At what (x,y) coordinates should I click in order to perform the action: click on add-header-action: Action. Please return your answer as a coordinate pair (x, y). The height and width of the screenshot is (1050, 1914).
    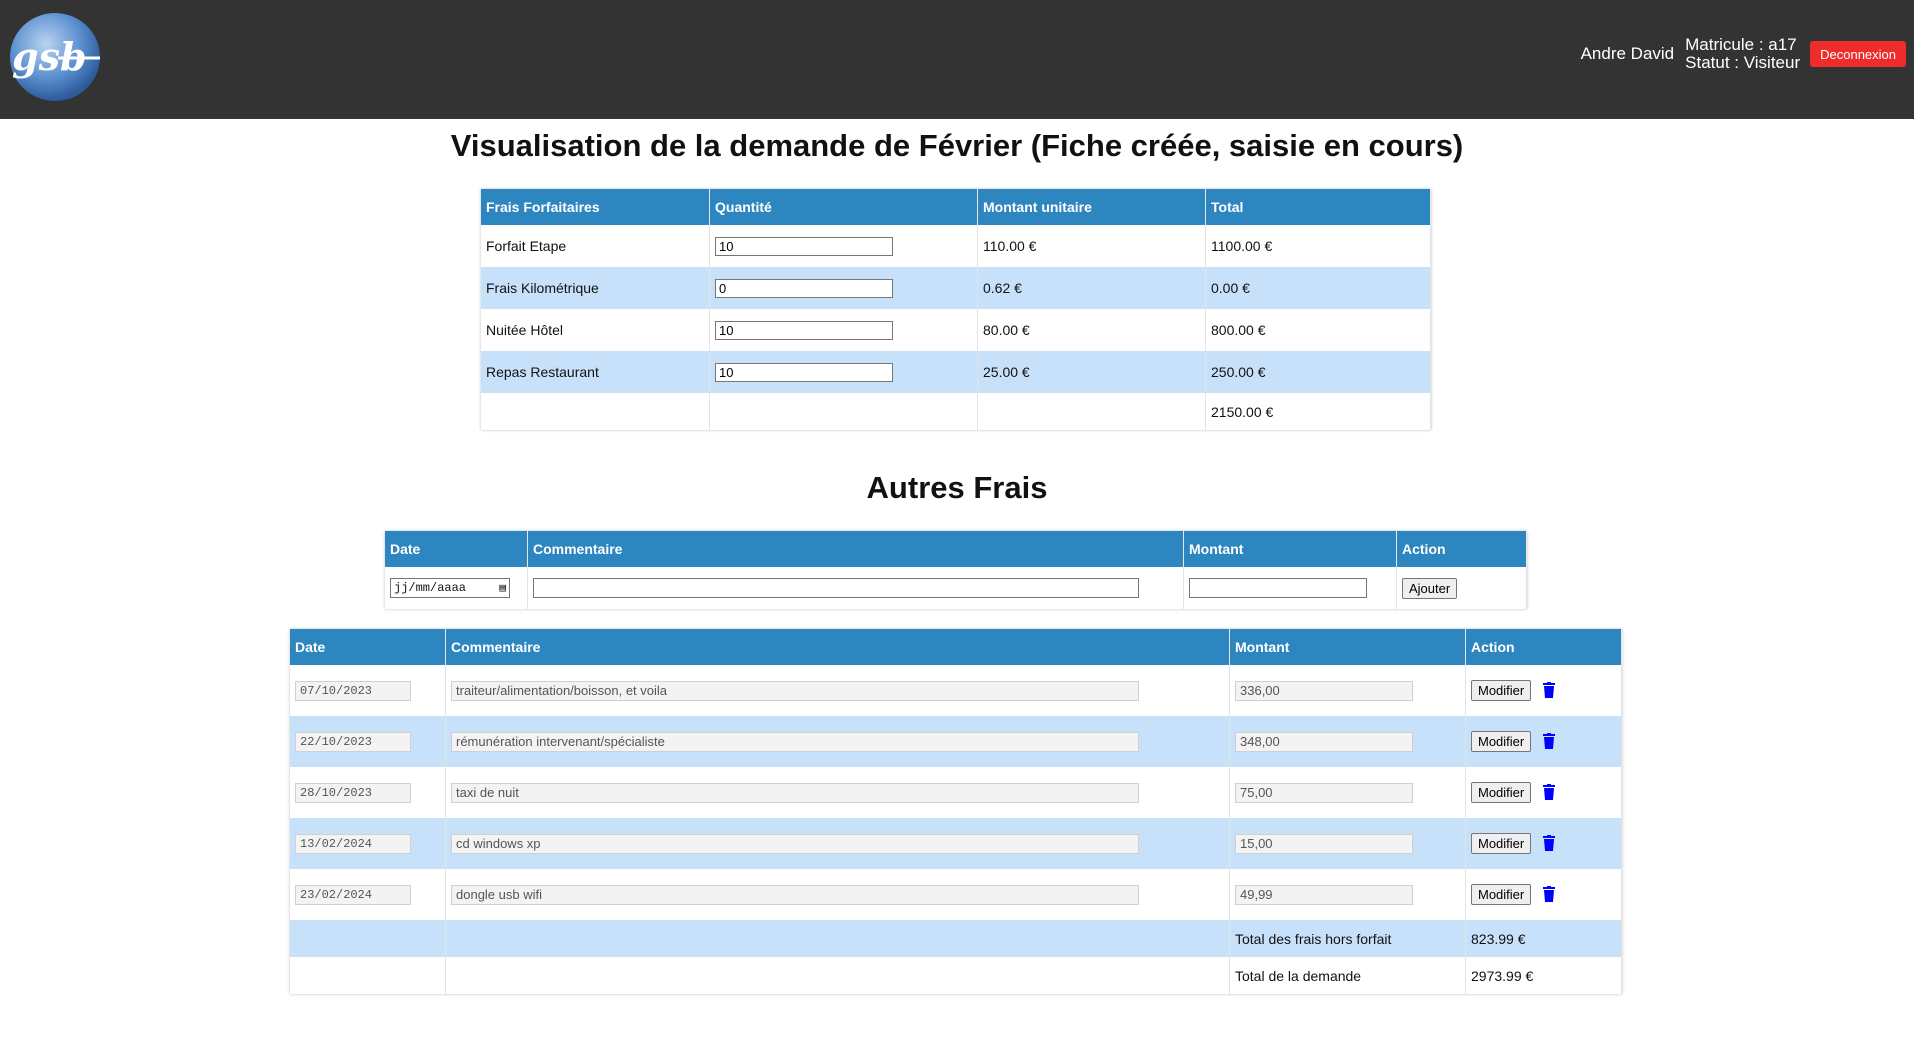
    Looking at the image, I should click on (1461, 549).